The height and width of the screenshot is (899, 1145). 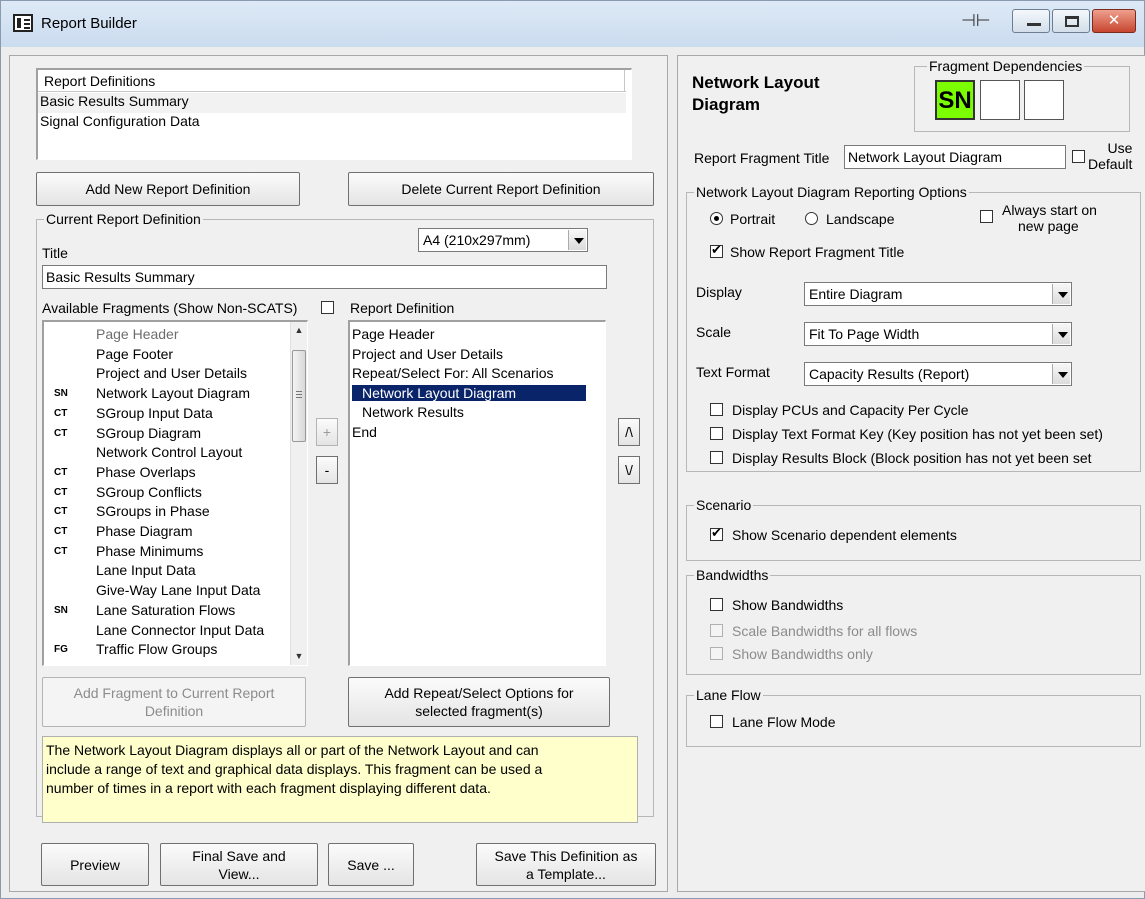 I want to click on fragment-item: CT SGroup Conflicts, so click(x=166, y=494).